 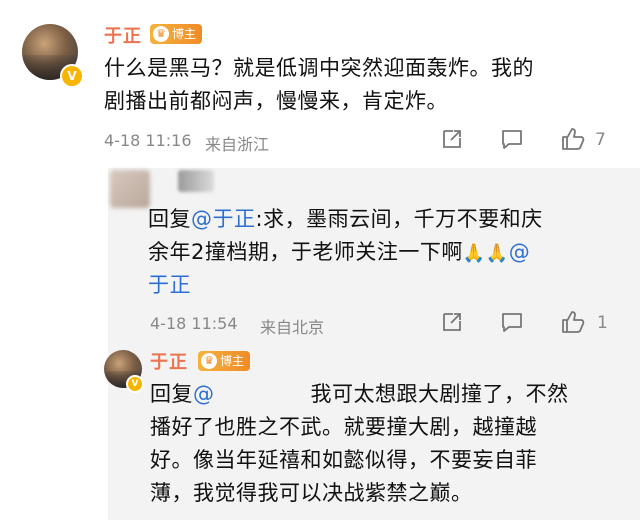 What do you see at coordinates (223, 219) in the screenshot?
I see `mention-link: @于正` at bounding box center [223, 219].